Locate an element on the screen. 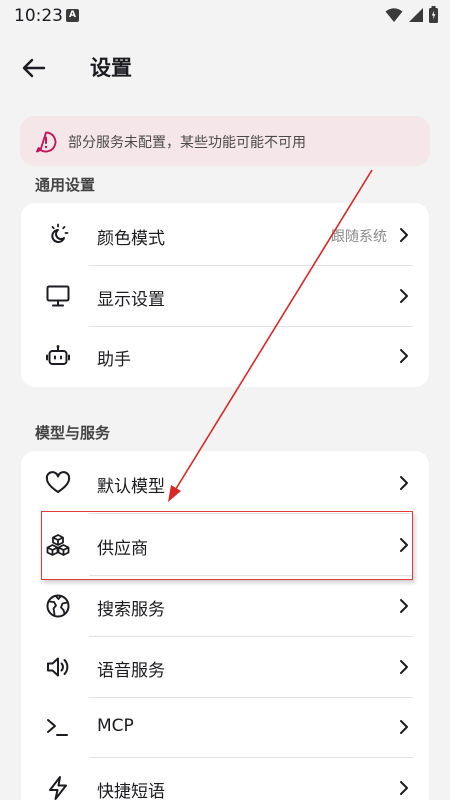 This screenshot has height=800, width=450. banner-text: 部分服务未配置，某些功能可能不可用 is located at coordinates (187, 143).